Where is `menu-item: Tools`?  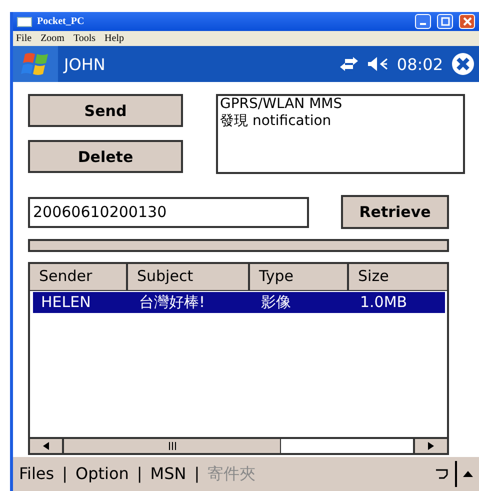
menu-item: Tools is located at coordinates (84, 38).